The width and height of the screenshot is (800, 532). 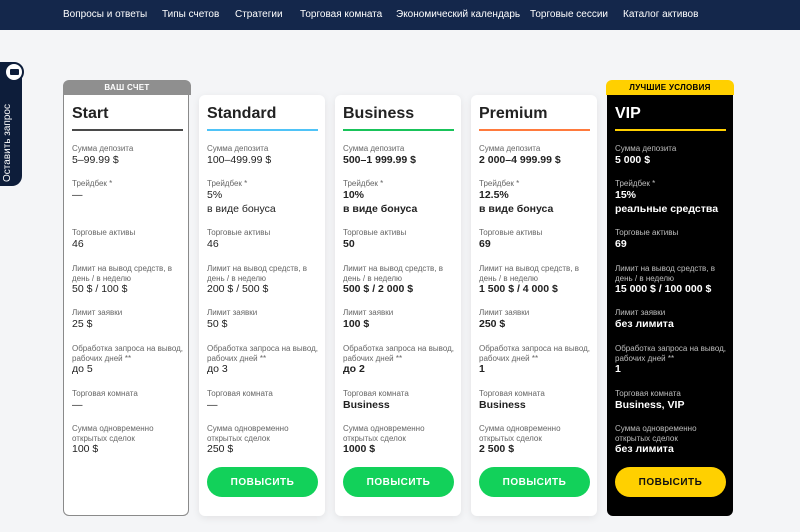 What do you see at coordinates (398, 482) in the screenshot?
I see `upgrade-button-business: ПОВЫСИТЬ` at bounding box center [398, 482].